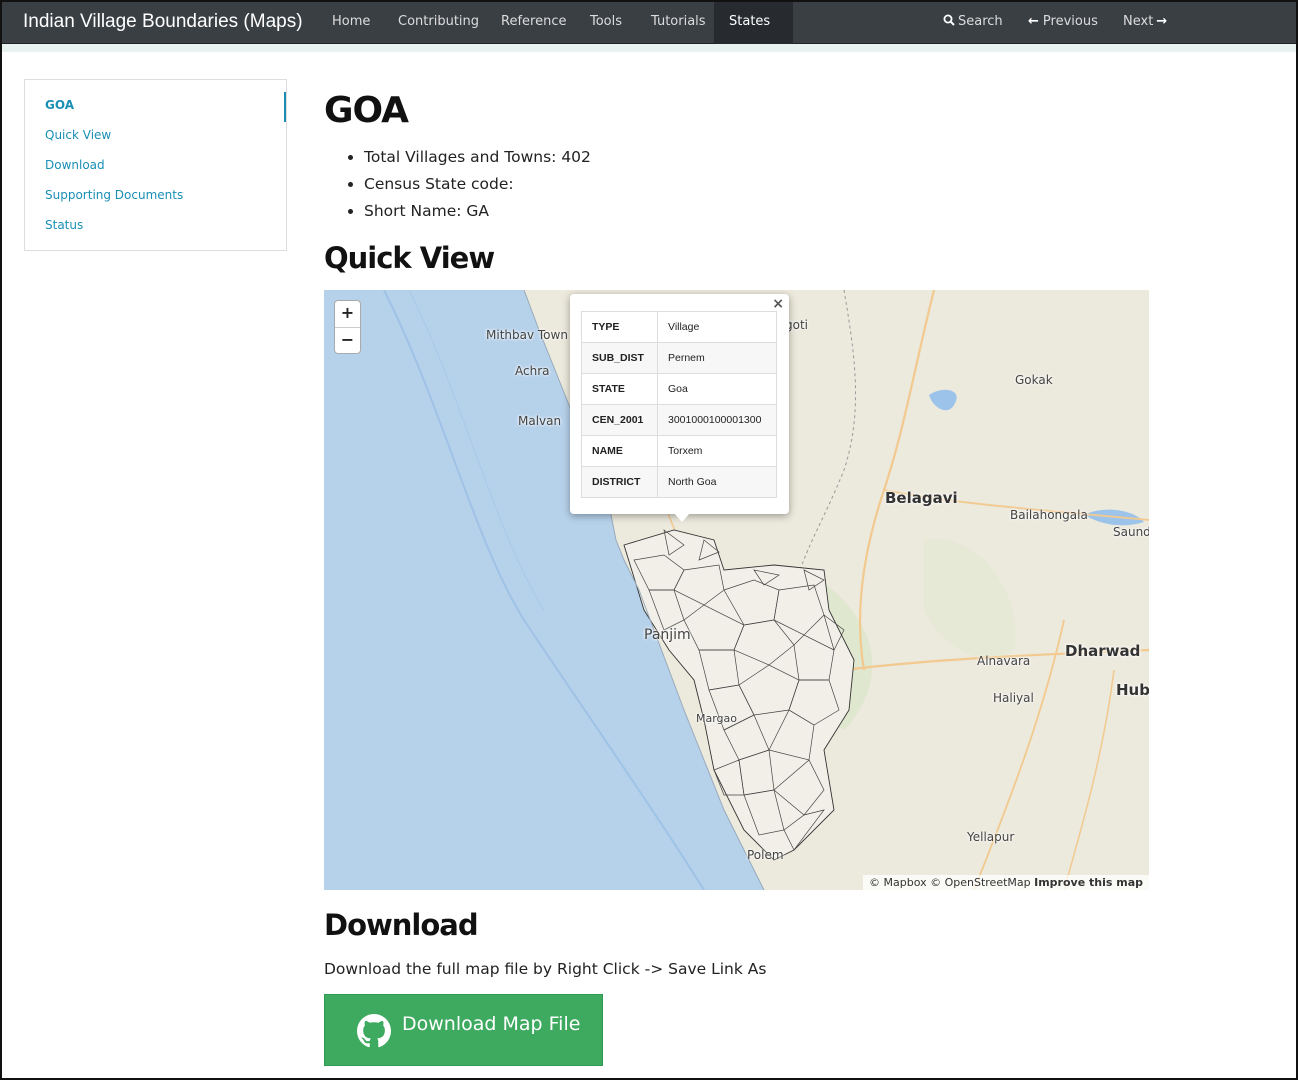 Image resolution: width=1298 pixels, height=1080 pixels. Describe the element at coordinates (717, 358) in the screenshot. I see `property-value: Pernem` at that location.